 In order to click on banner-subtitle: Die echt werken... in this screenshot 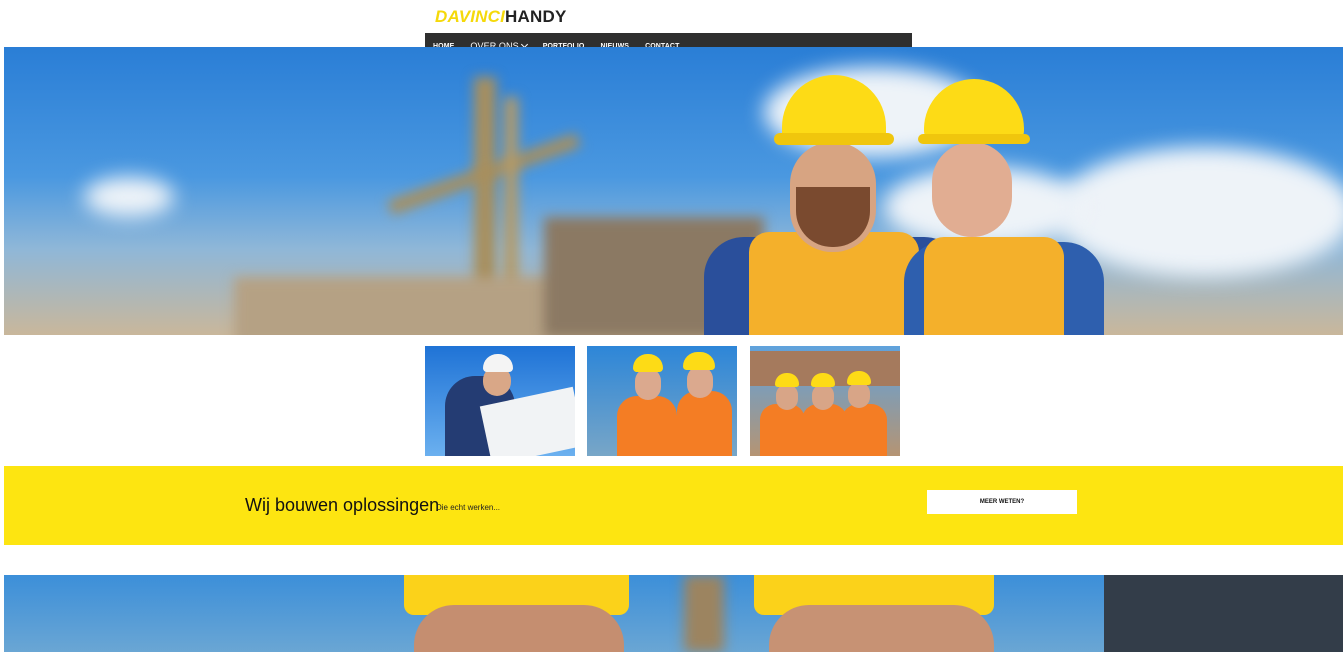, I will do `click(468, 507)`.